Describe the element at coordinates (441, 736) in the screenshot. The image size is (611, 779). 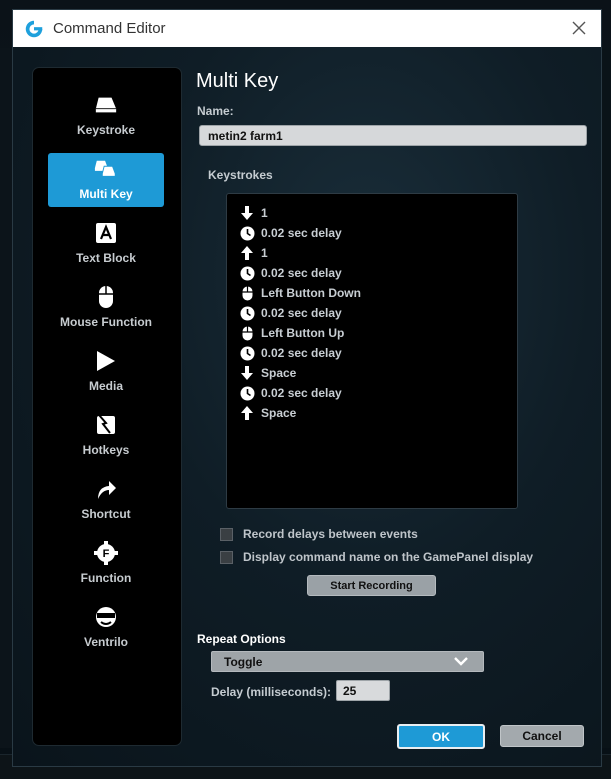
I see `ok-button: OK` at that location.